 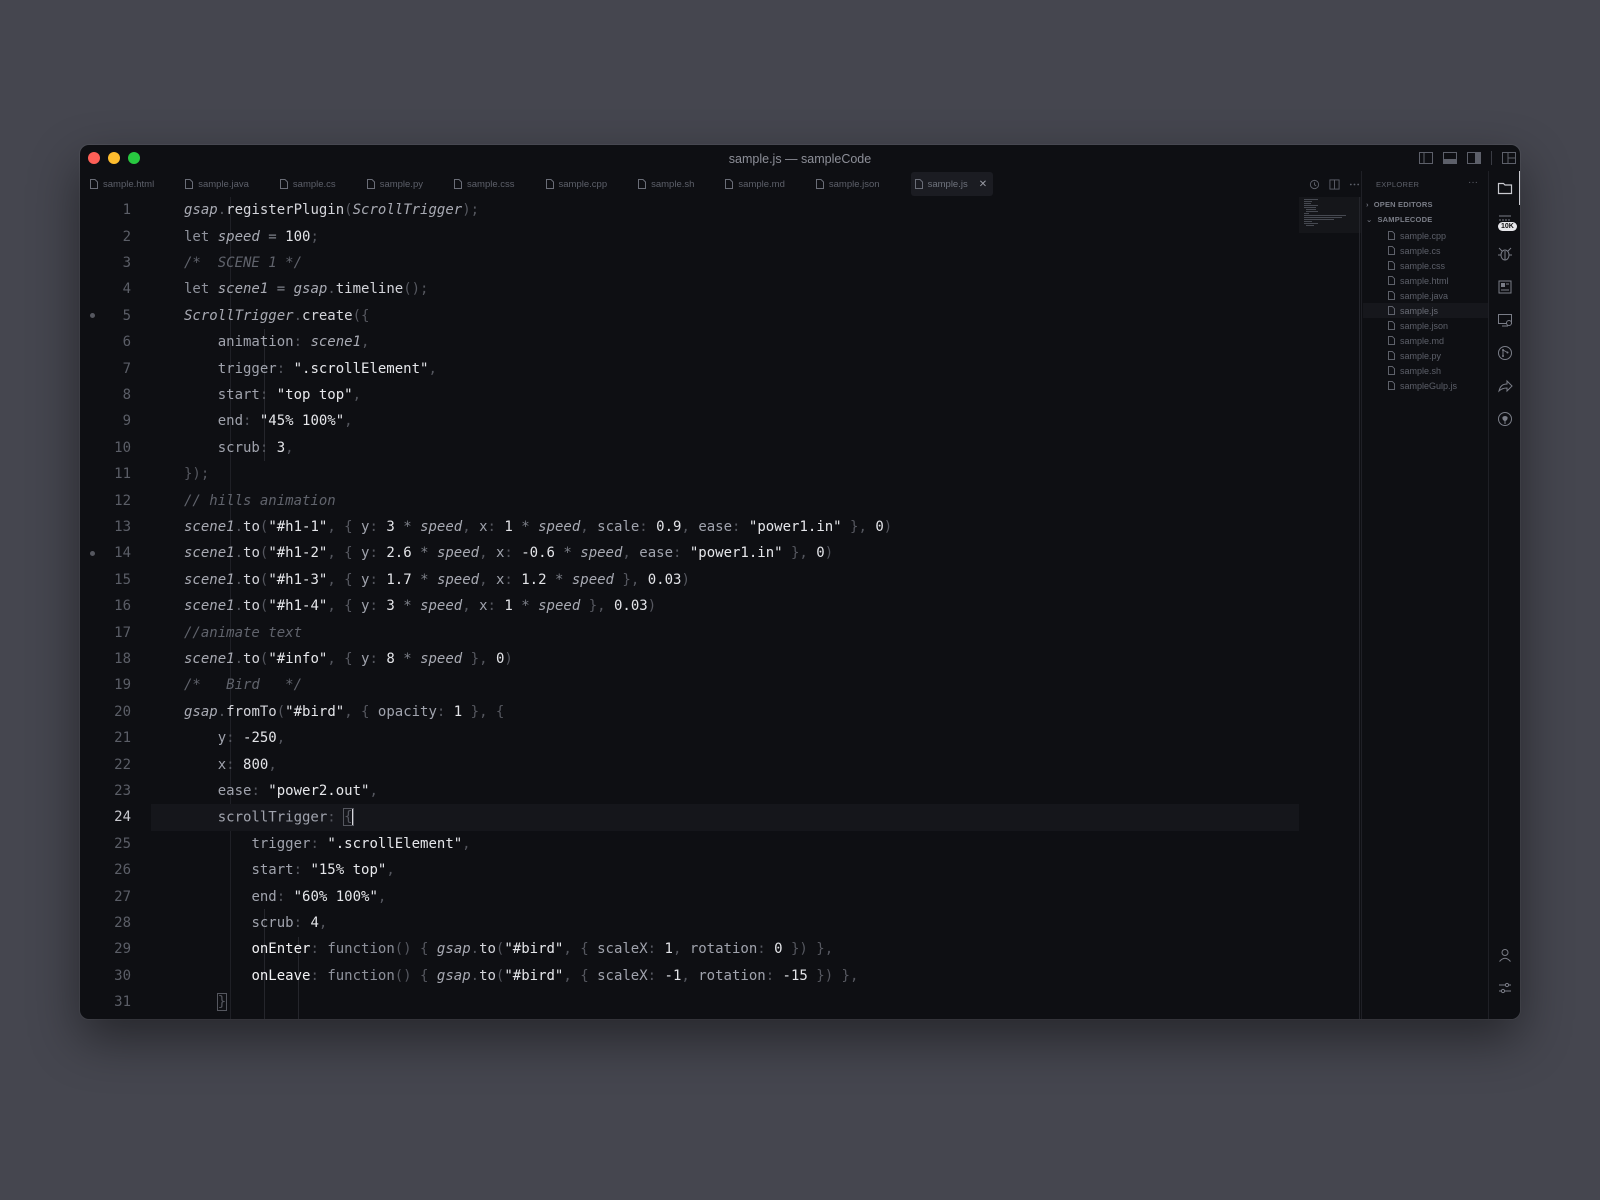 What do you see at coordinates (1426, 158) in the screenshot?
I see `toggle-primary-sidebar-icon` at bounding box center [1426, 158].